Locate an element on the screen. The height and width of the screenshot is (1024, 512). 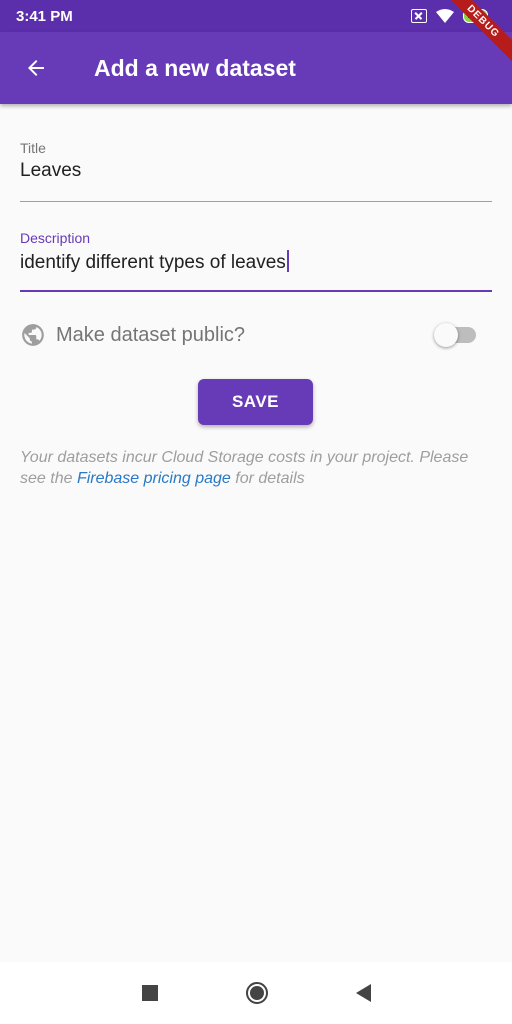
back-arrow-icon is located at coordinates (36, 68).